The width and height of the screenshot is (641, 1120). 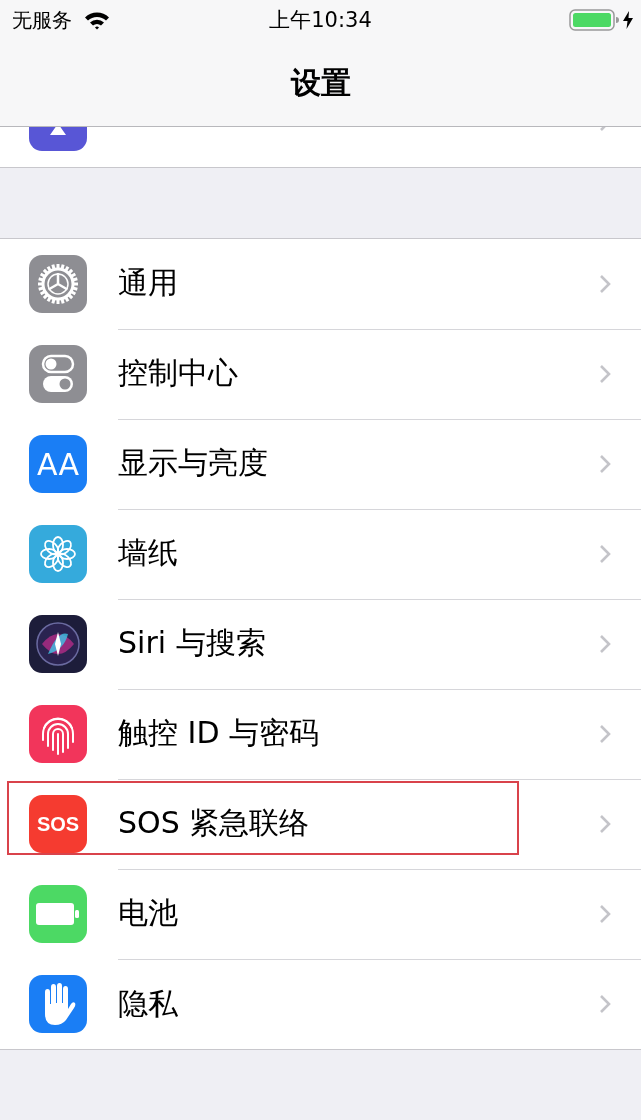 I want to click on setting-label: SOS 紧急联络, so click(x=214, y=823).